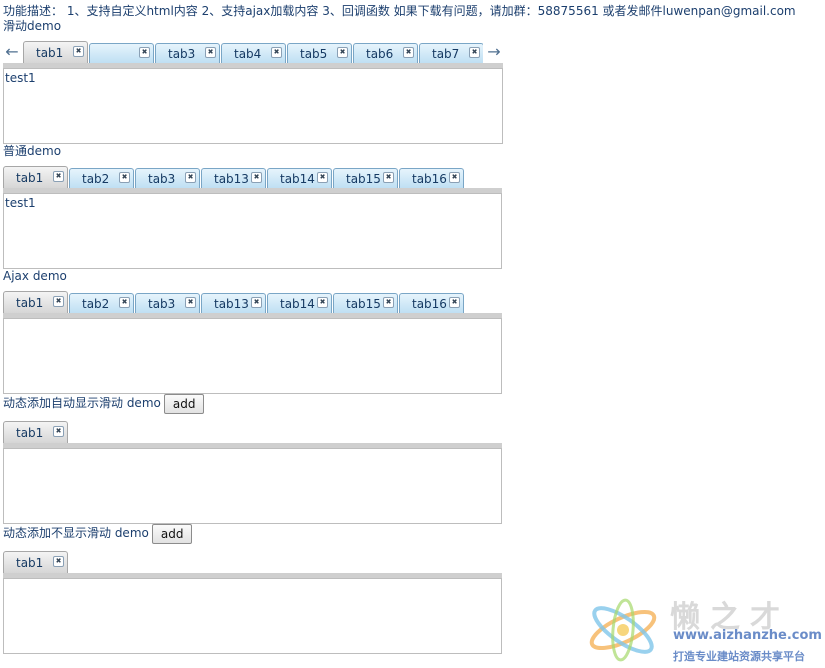 This screenshot has height=668, width=825. What do you see at coordinates (252, 356) in the screenshot?
I see `ajax-demo-panel` at bounding box center [252, 356].